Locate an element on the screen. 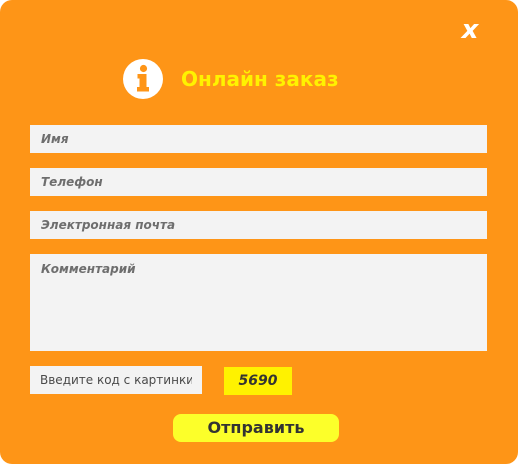  info-icon is located at coordinates (143, 79).